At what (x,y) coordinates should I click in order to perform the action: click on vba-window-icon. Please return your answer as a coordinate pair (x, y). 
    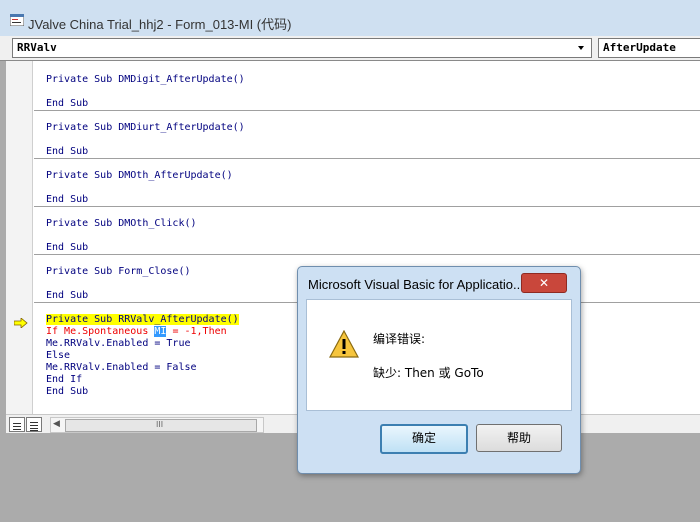
    Looking at the image, I should click on (17, 20).